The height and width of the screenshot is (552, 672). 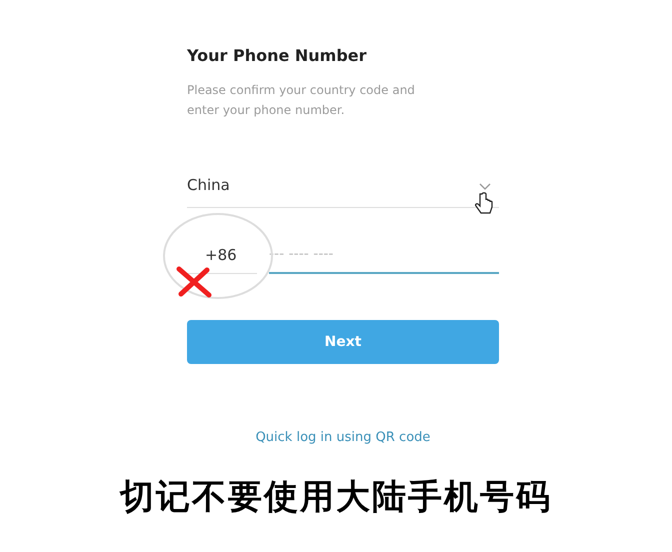 I want to click on cross-mark-icon, so click(x=194, y=282).